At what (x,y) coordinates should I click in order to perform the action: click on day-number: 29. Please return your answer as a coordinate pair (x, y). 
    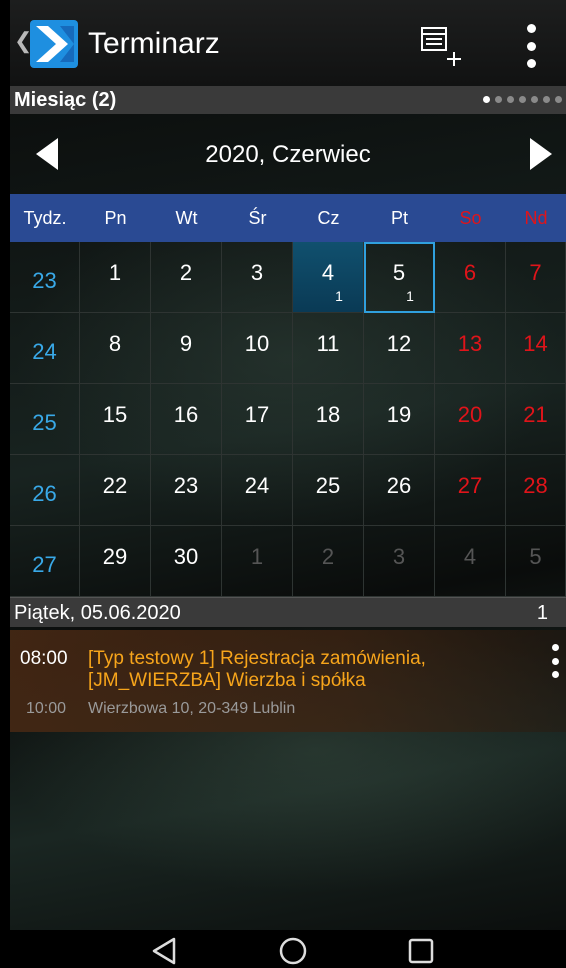
    Looking at the image, I should click on (115, 556).